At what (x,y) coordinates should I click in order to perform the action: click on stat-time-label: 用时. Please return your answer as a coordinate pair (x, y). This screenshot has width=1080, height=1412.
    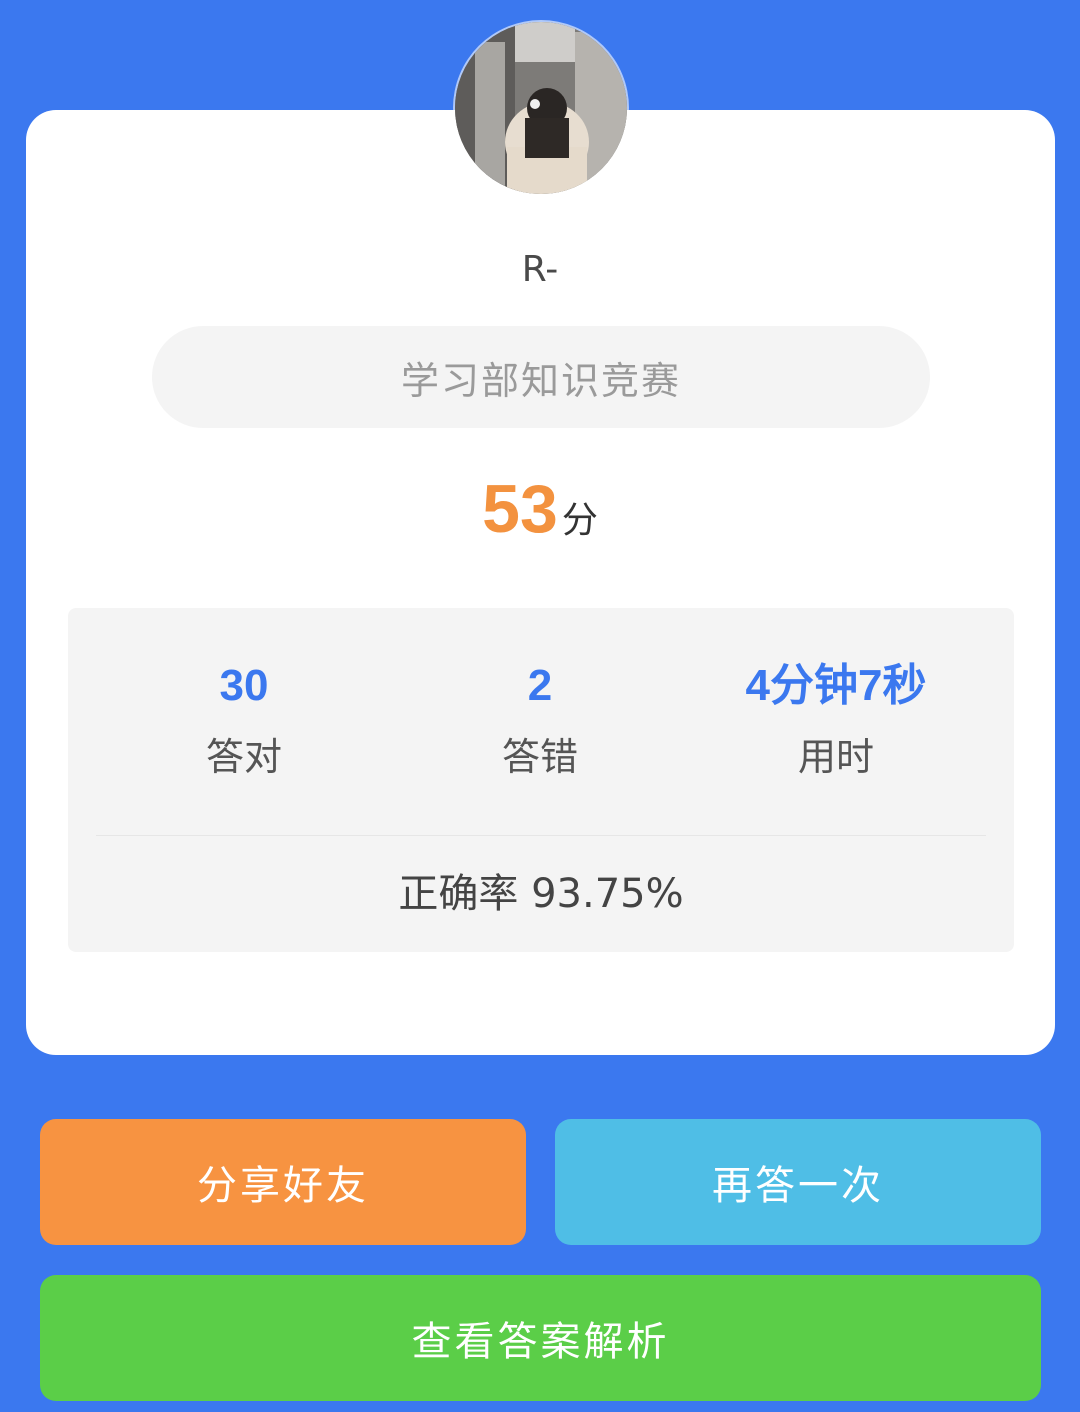
    Looking at the image, I should click on (835, 757).